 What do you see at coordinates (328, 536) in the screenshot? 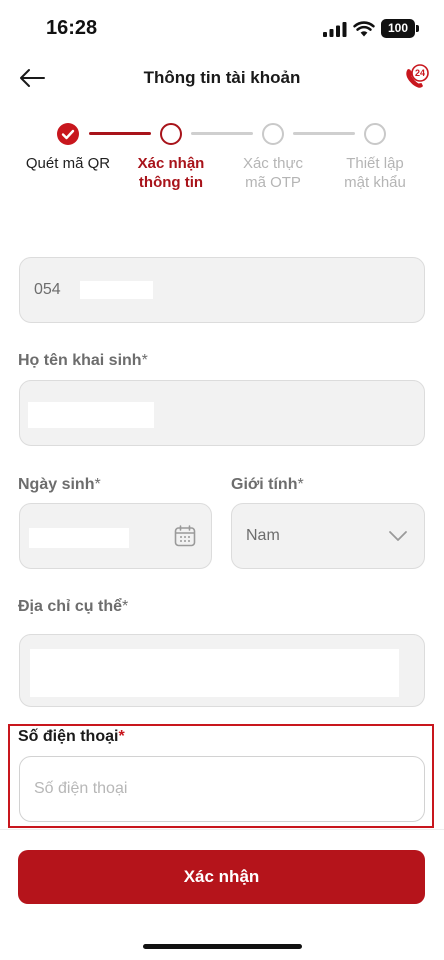
I see `gender-select: Nam` at bounding box center [328, 536].